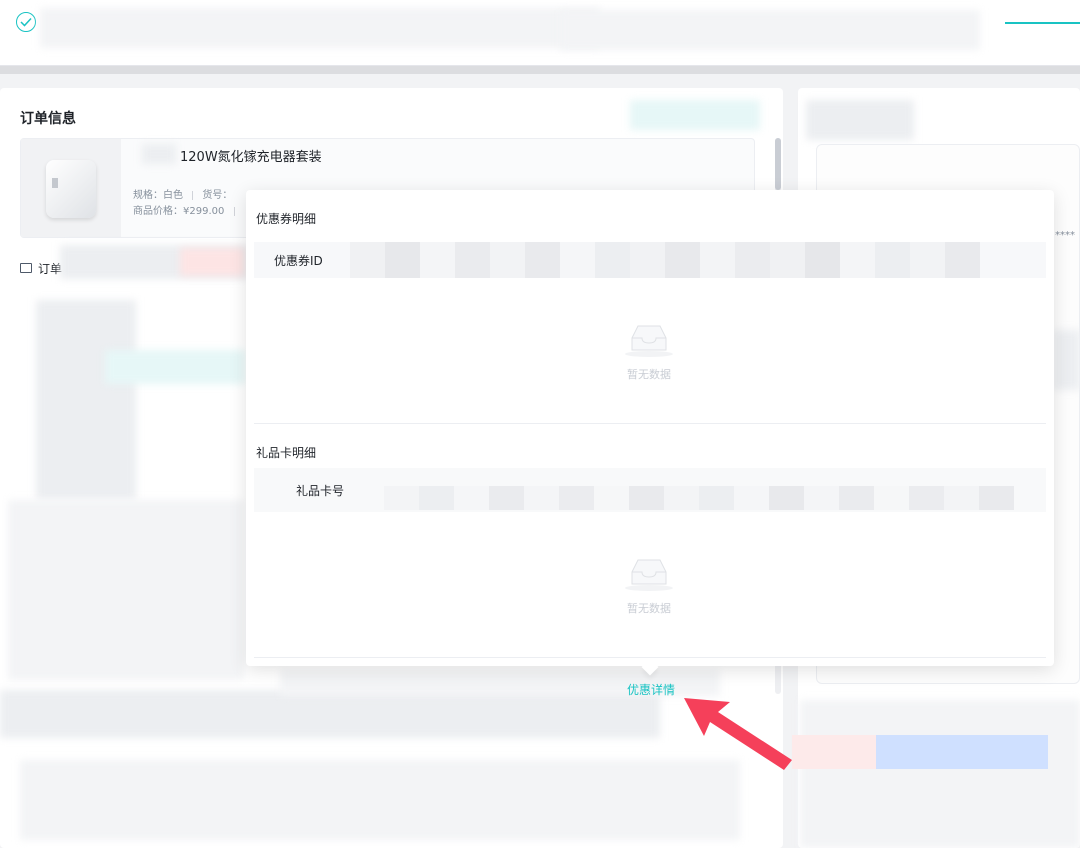  Describe the element at coordinates (834, 752) in the screenshot. I see `masked-pink-block` at that location.